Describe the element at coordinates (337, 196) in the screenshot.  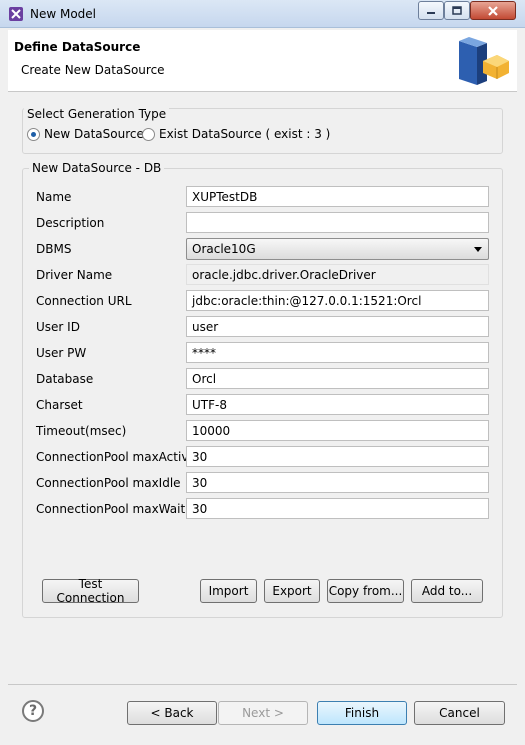
I see `name-input: XUPTestDB` at that location.